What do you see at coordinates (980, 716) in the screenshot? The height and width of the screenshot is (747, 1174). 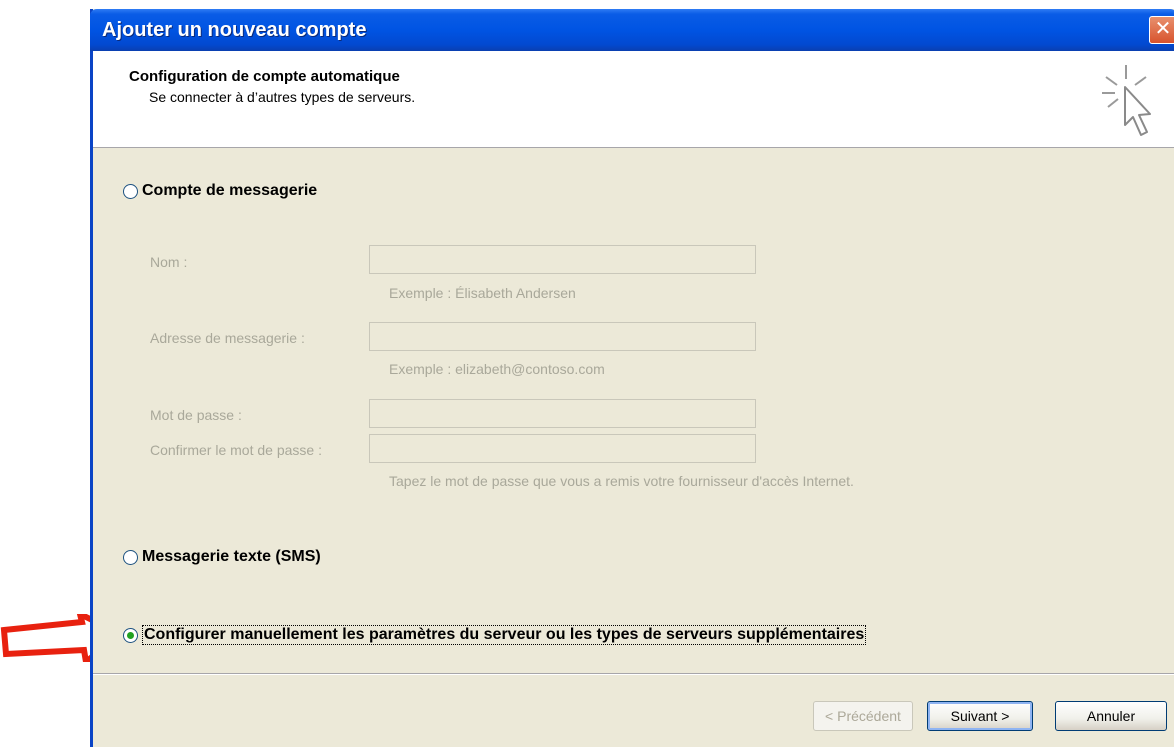 I see `next-button: Suivant >` at bounding box center [980, 716].